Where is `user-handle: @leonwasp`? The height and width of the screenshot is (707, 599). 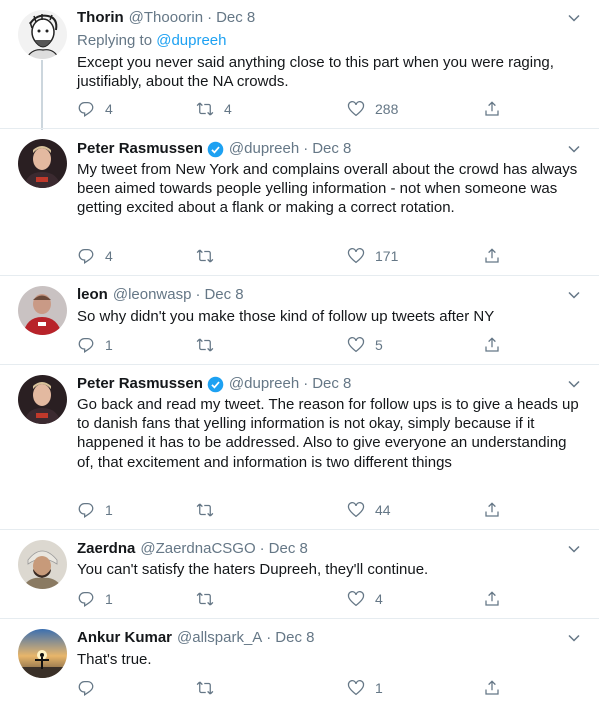
user-handle: @leonwasp is located at coordinates (152, 295).